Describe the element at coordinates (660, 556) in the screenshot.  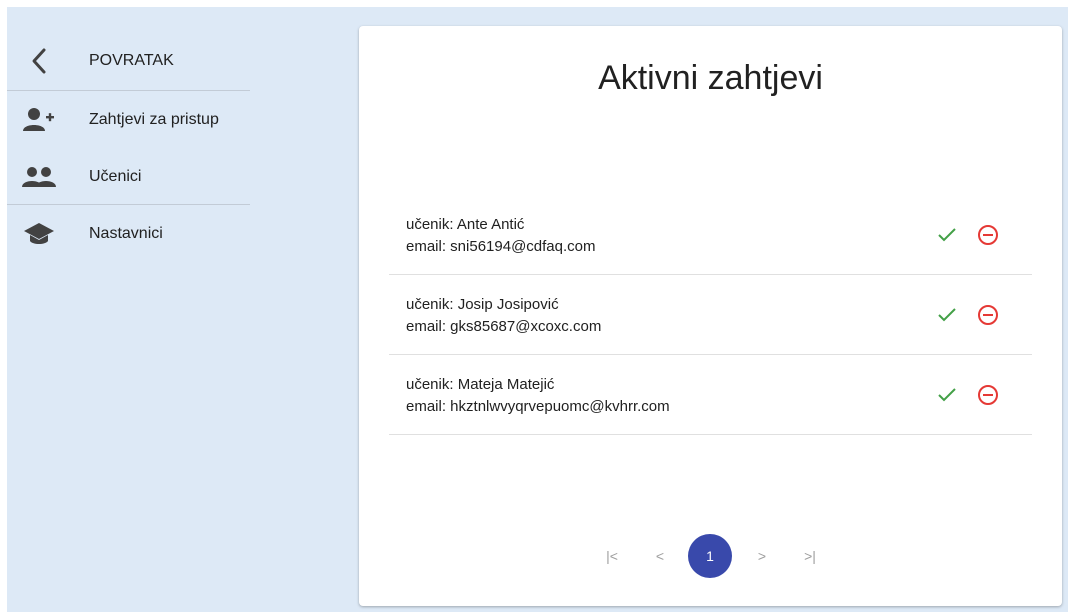
I see `prev-page-button: <` at that location.